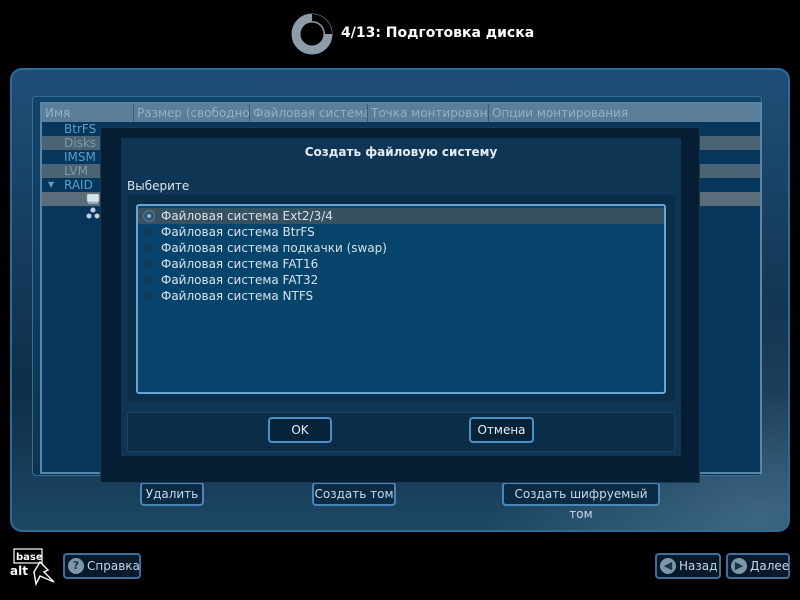 This screenshot has width=800, height=600. Describe the element at coordinates (93, 213) in the screenshot. I see `partition-icon` at that location.